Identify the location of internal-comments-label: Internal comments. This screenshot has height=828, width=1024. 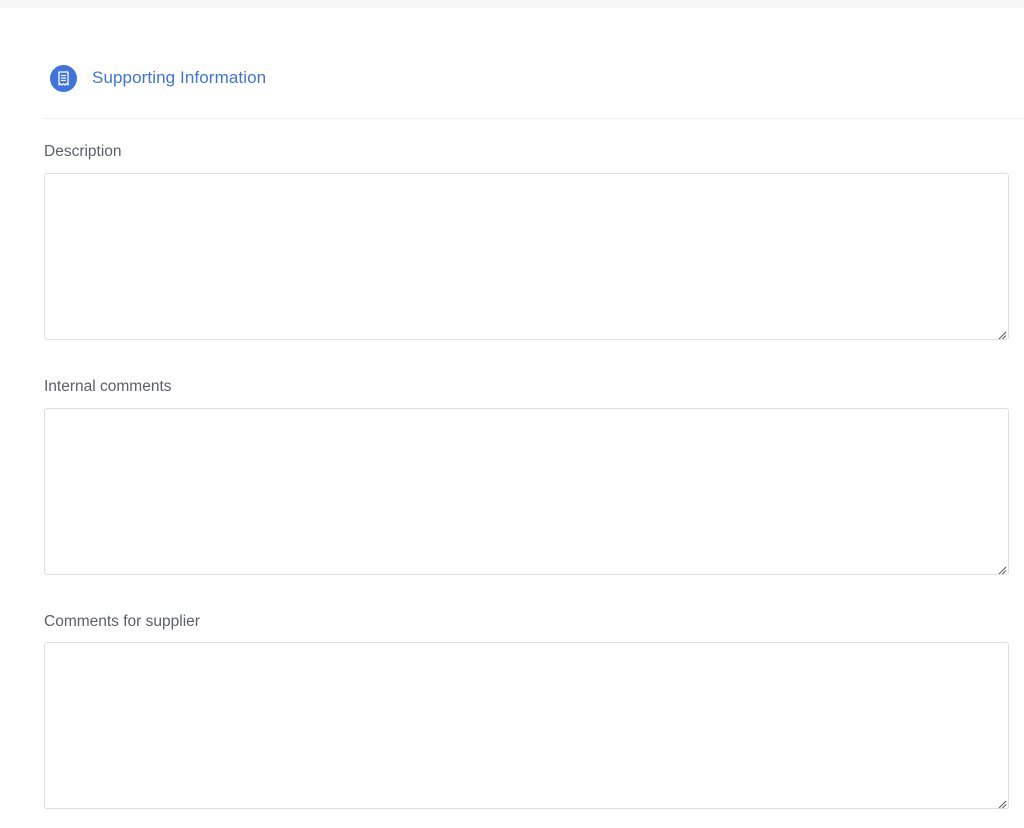
(108, 386).